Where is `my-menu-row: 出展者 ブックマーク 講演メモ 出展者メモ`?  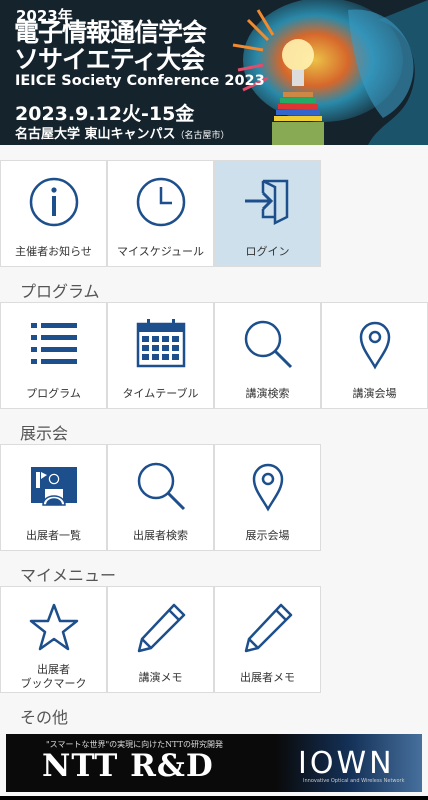
my-menu-row: 出展者 ブックマーク 講演メモ 出展者メモ is located at coordinates (214, 639).